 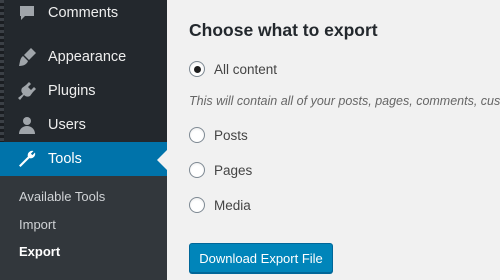 What do you see at coordinates (197, 205) in the screenshot?
I see `radio-media` at bounding box center [197, 205].